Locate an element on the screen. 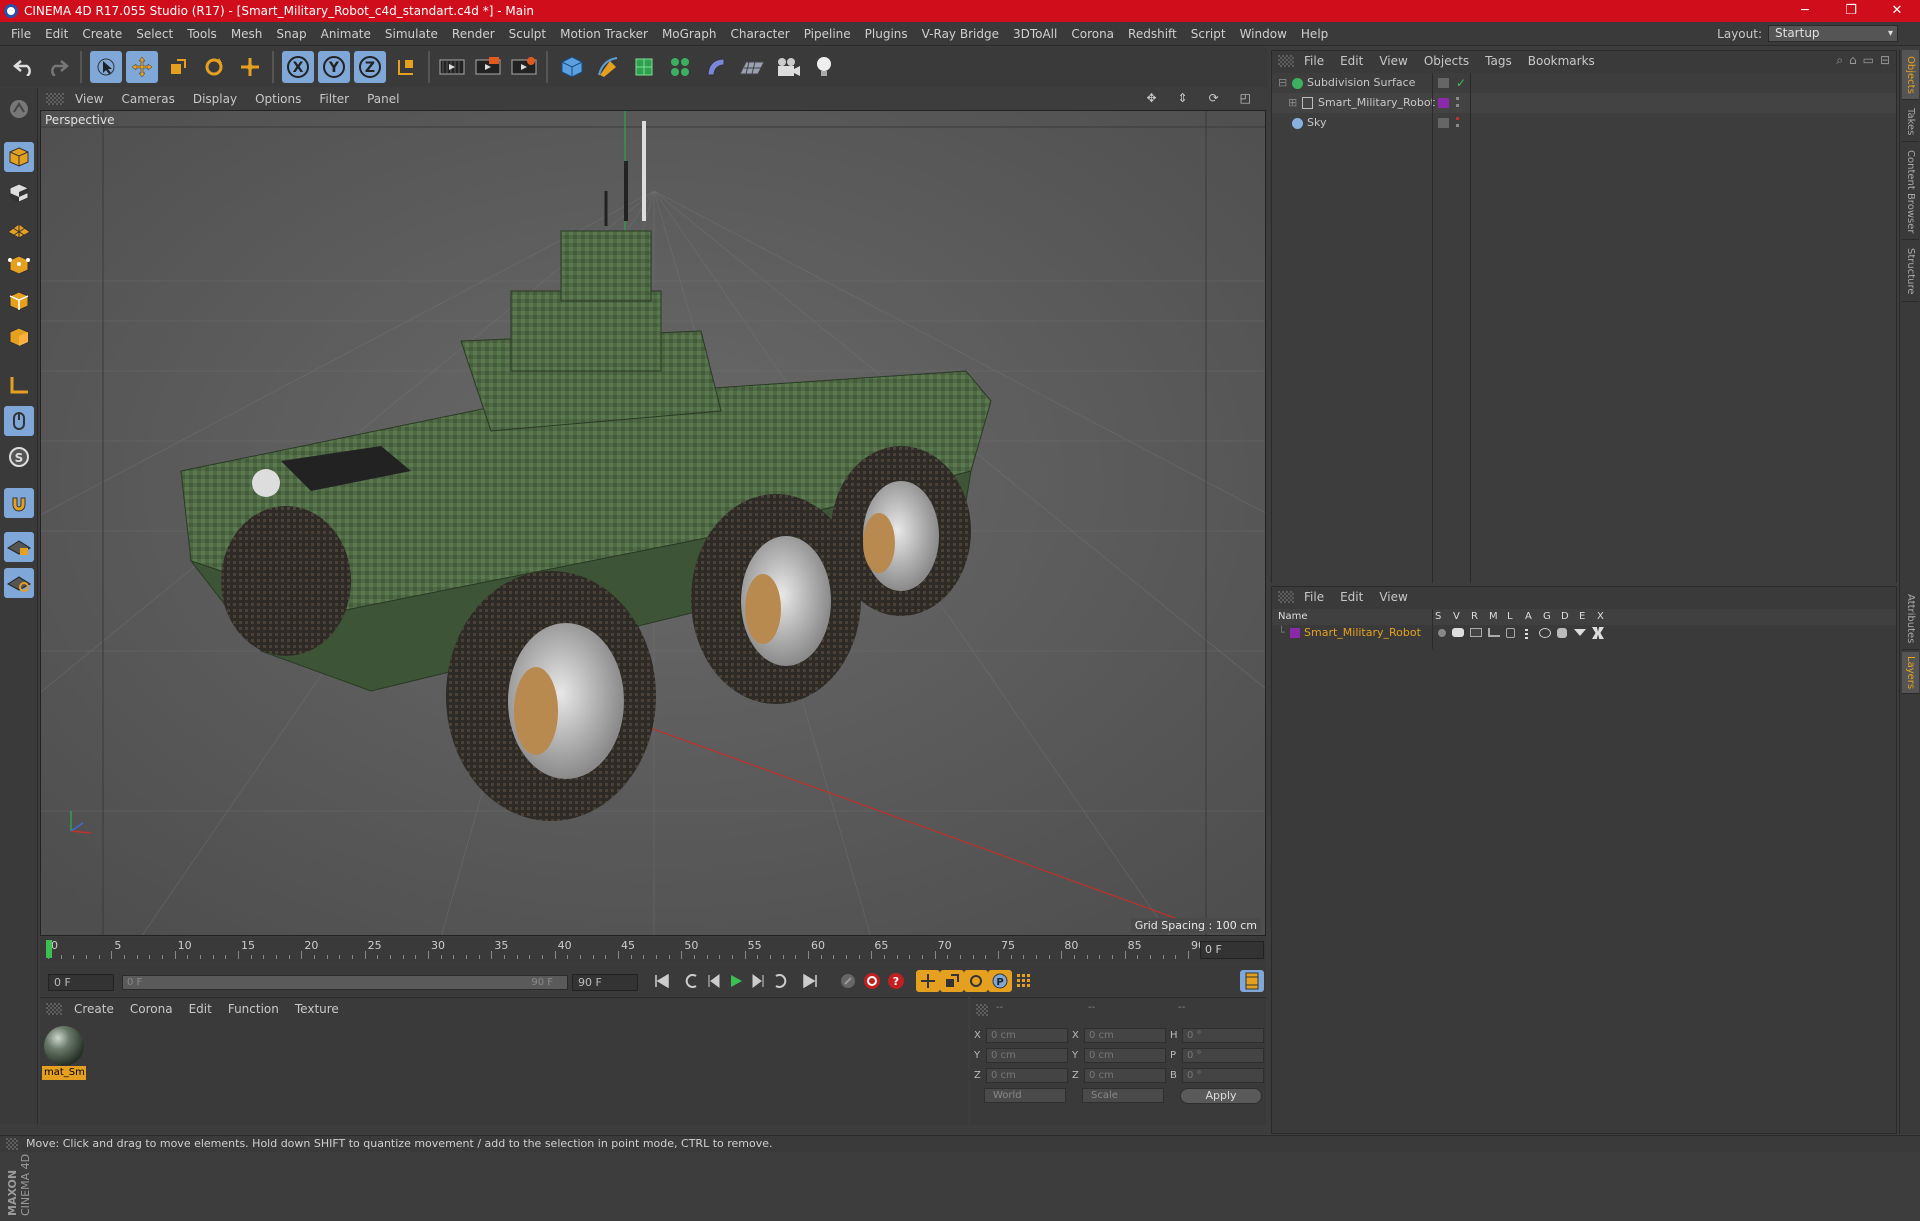 The height and width of the screenshot is (1221, 1920). menu-3dtoall: 3DToAll is located at coordinates (1035, 34).